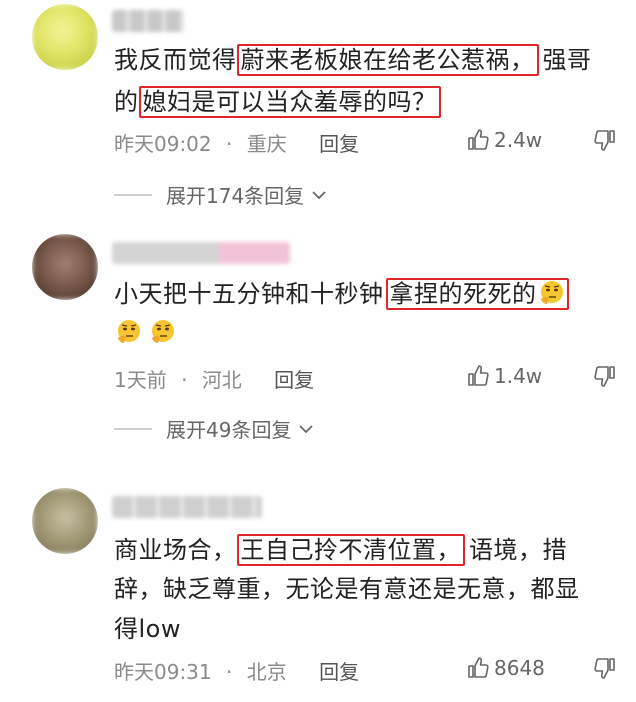  Describe the element at coordinates (163, 144) in the screenshot. I see `timestamp: 昨天09:02` at that location.